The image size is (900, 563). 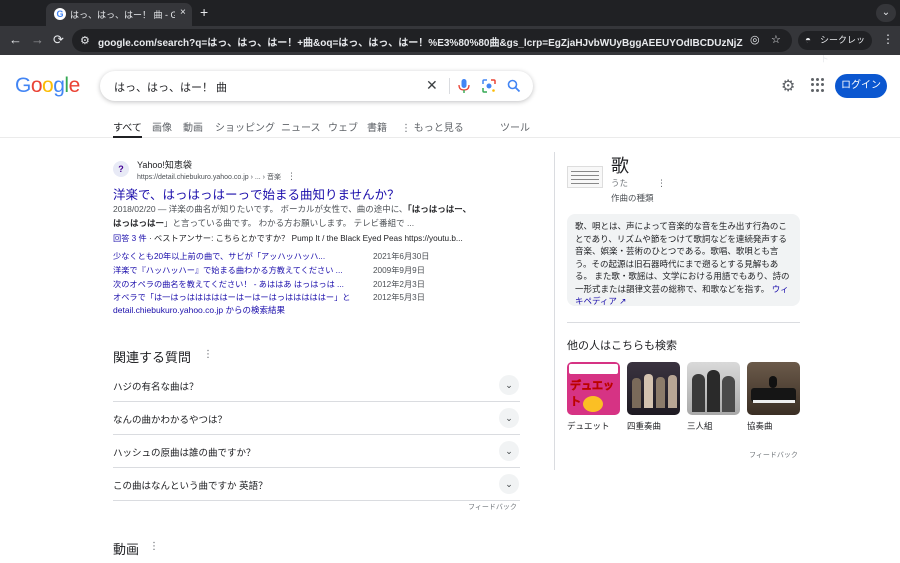 What do you see at coordinates (788, 86) in the screenshot?
I see `settings-gear-icon: ⚙` at bounding box center [788, 86].